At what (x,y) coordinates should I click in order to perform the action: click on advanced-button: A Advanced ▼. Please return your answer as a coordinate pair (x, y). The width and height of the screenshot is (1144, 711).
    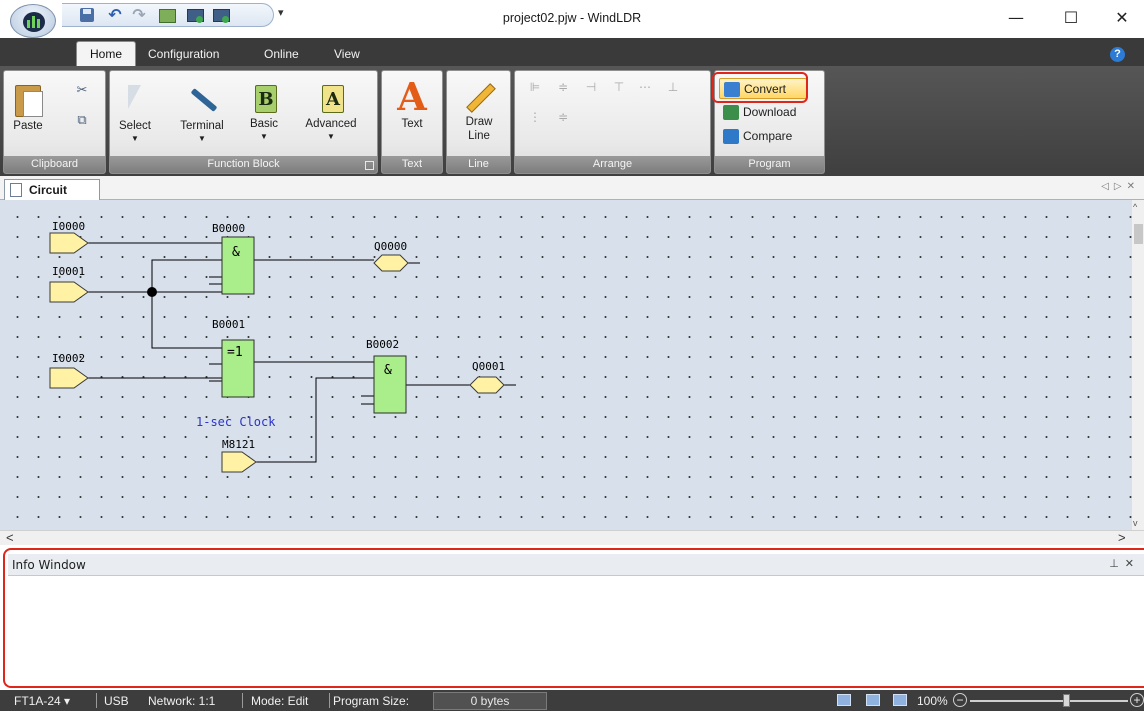
    Looking at the image, I should click on (331, 111).